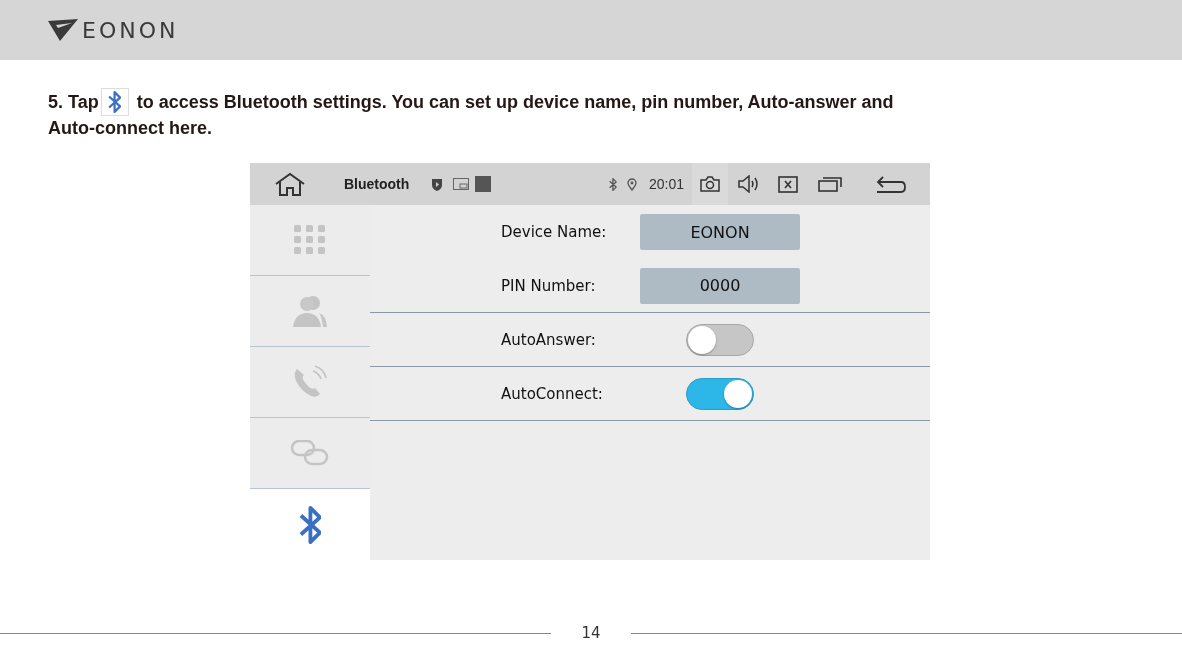 Image resolution: width=1182 pixels, height=651 pixels. What do you see at coordinates (310, 453) in the screenshot?
I see `link-icon` at bounding box center [310, 453].